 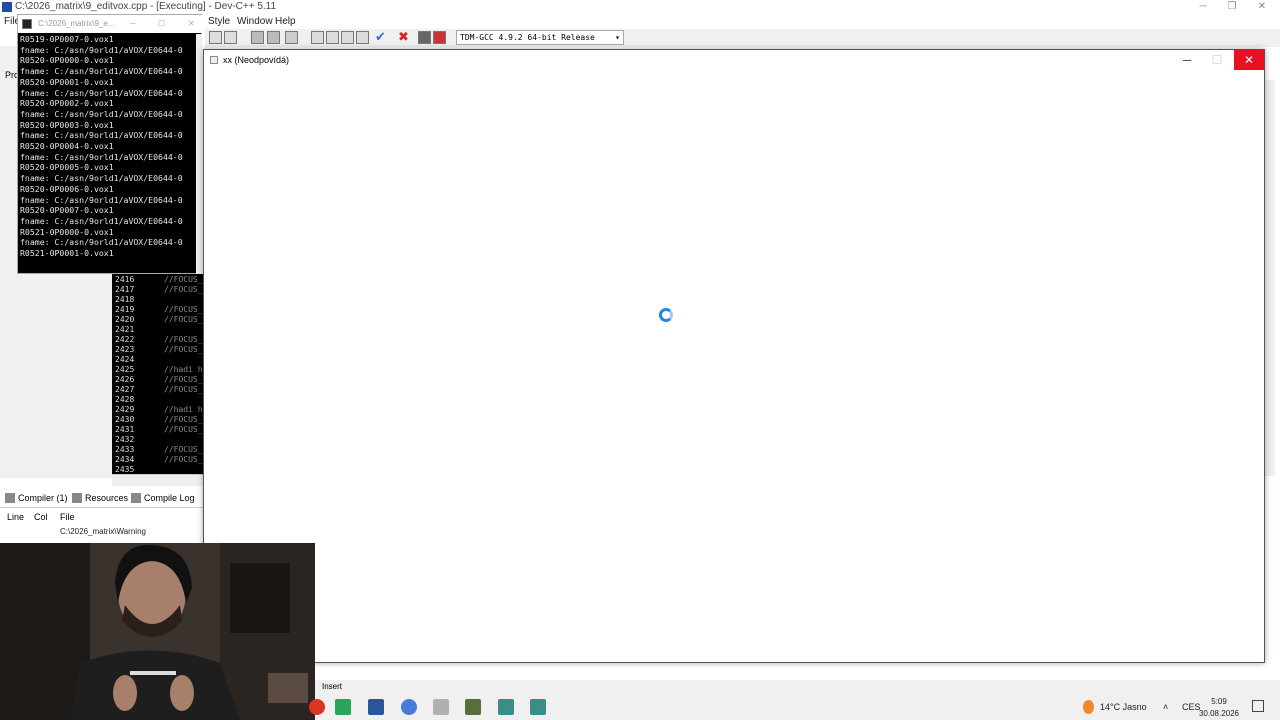 What do you see at coordinates (441, 707) in the screenshot?
I see `explorer-icon` at bounding box center [441, 707].